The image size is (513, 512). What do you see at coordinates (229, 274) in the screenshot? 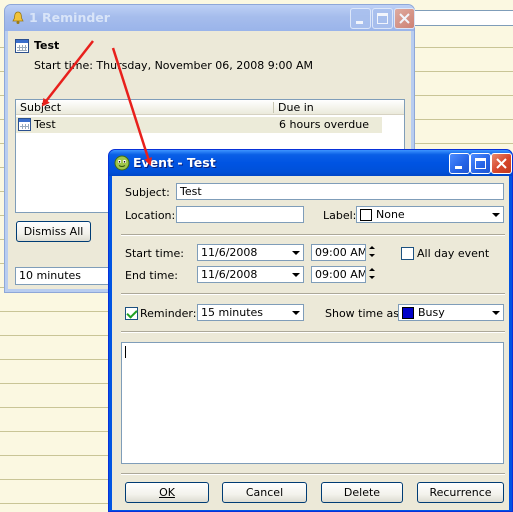
I see `end-date-value: 11/6/2008` at bounding box center [229, 274].